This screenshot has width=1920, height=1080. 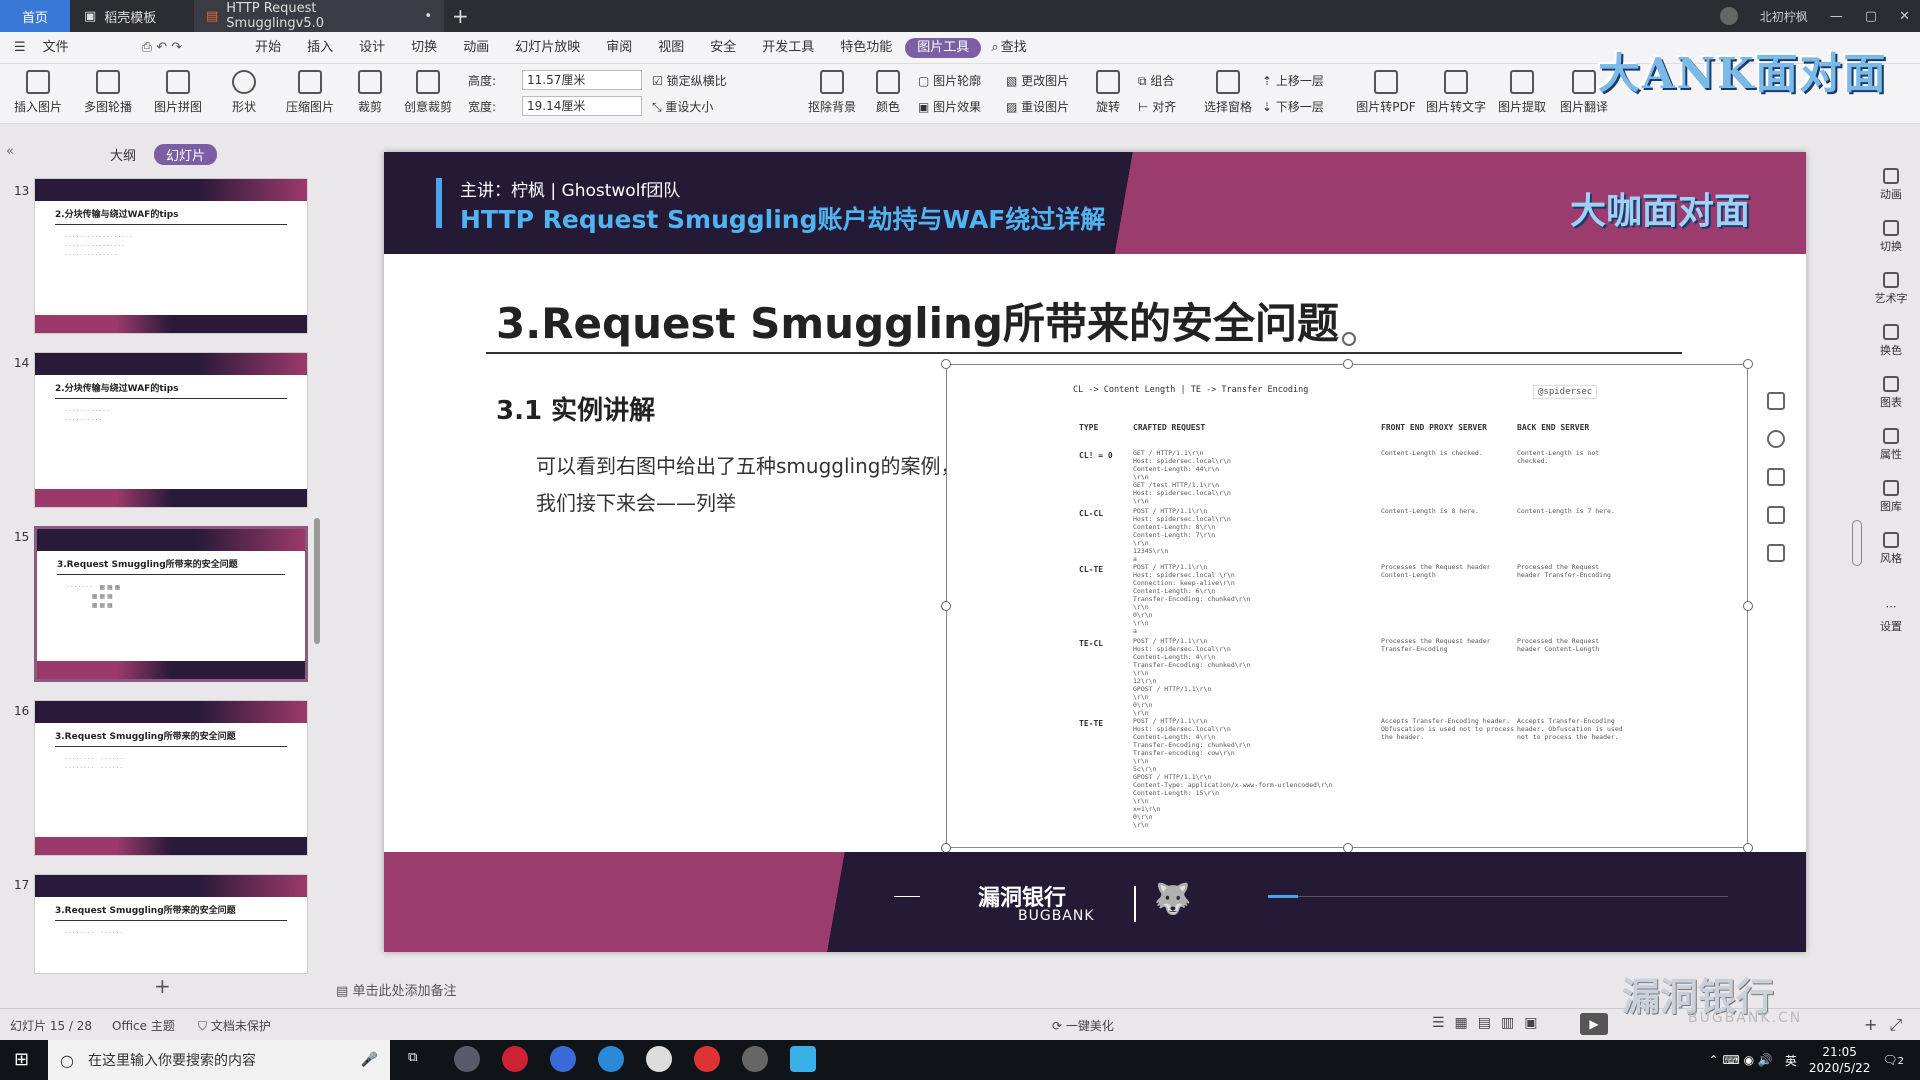 I want to click on picture-extract-button: 图片提取, so click(x=1522, y=92).